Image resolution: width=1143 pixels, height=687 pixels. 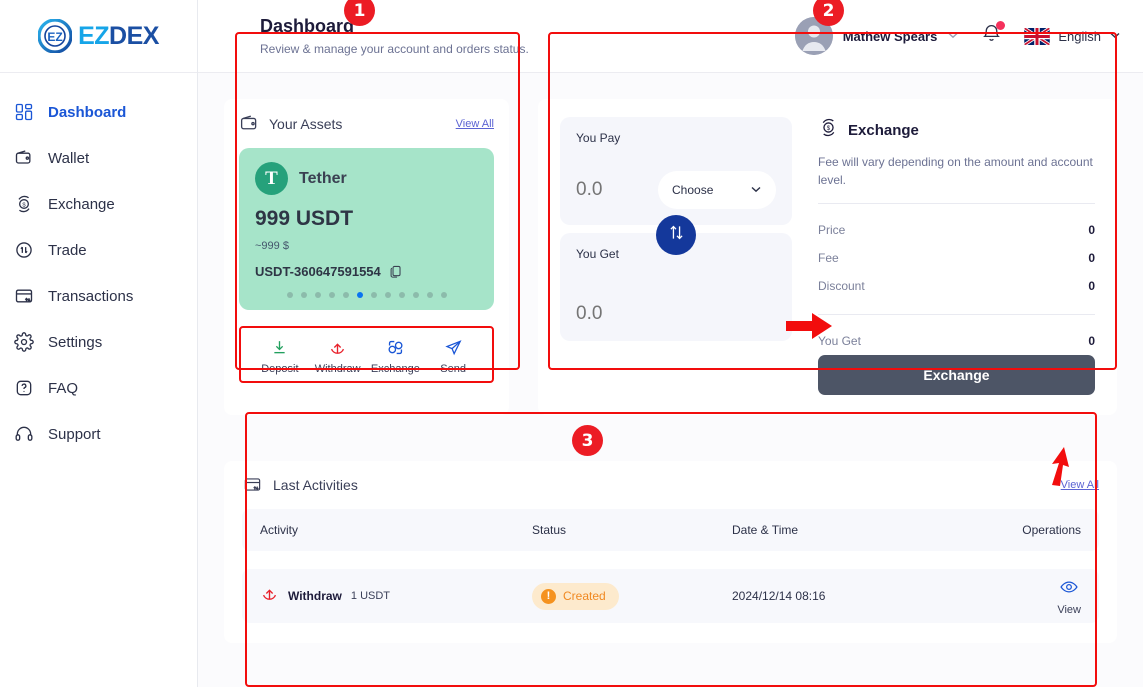 I want to click on cell-activity: Withdraw 1 USDT, so click(x=396, y=596).